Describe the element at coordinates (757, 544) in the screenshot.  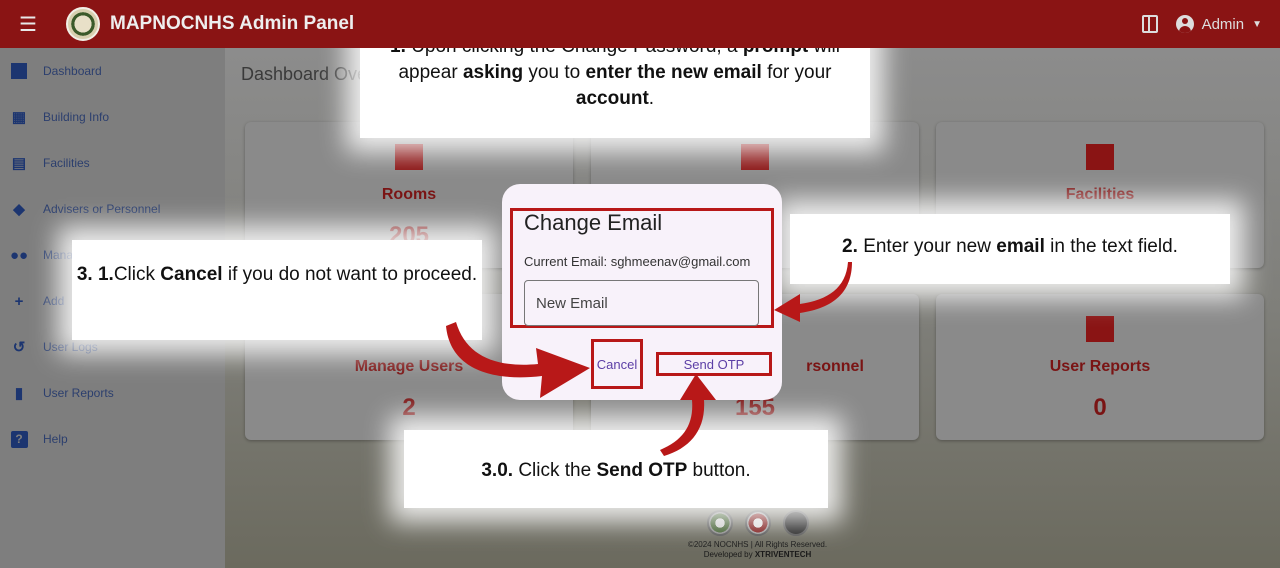
I see `footer-copyright: ©2024 NOCNHS | All Rights Reserved.` at that location.